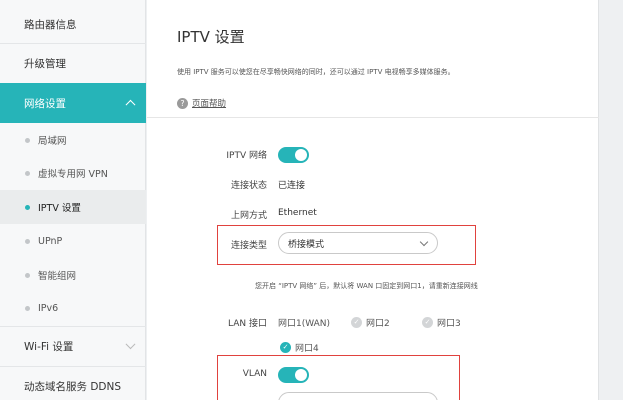 The image size is (623, 400). Describe the element at coordinates (373, 117) in the screenshot. I see `divider` at that location.